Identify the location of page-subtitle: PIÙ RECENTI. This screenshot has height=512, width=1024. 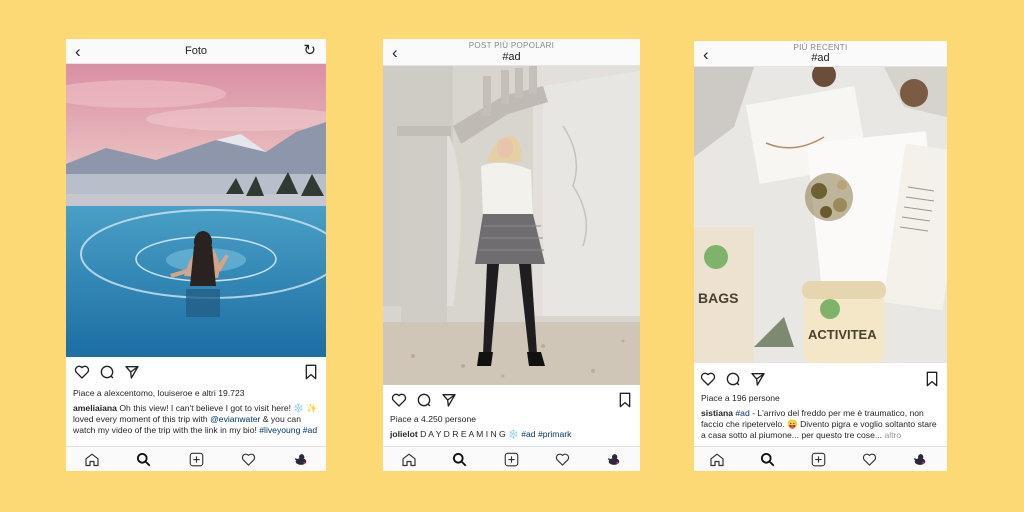
(820, 47).